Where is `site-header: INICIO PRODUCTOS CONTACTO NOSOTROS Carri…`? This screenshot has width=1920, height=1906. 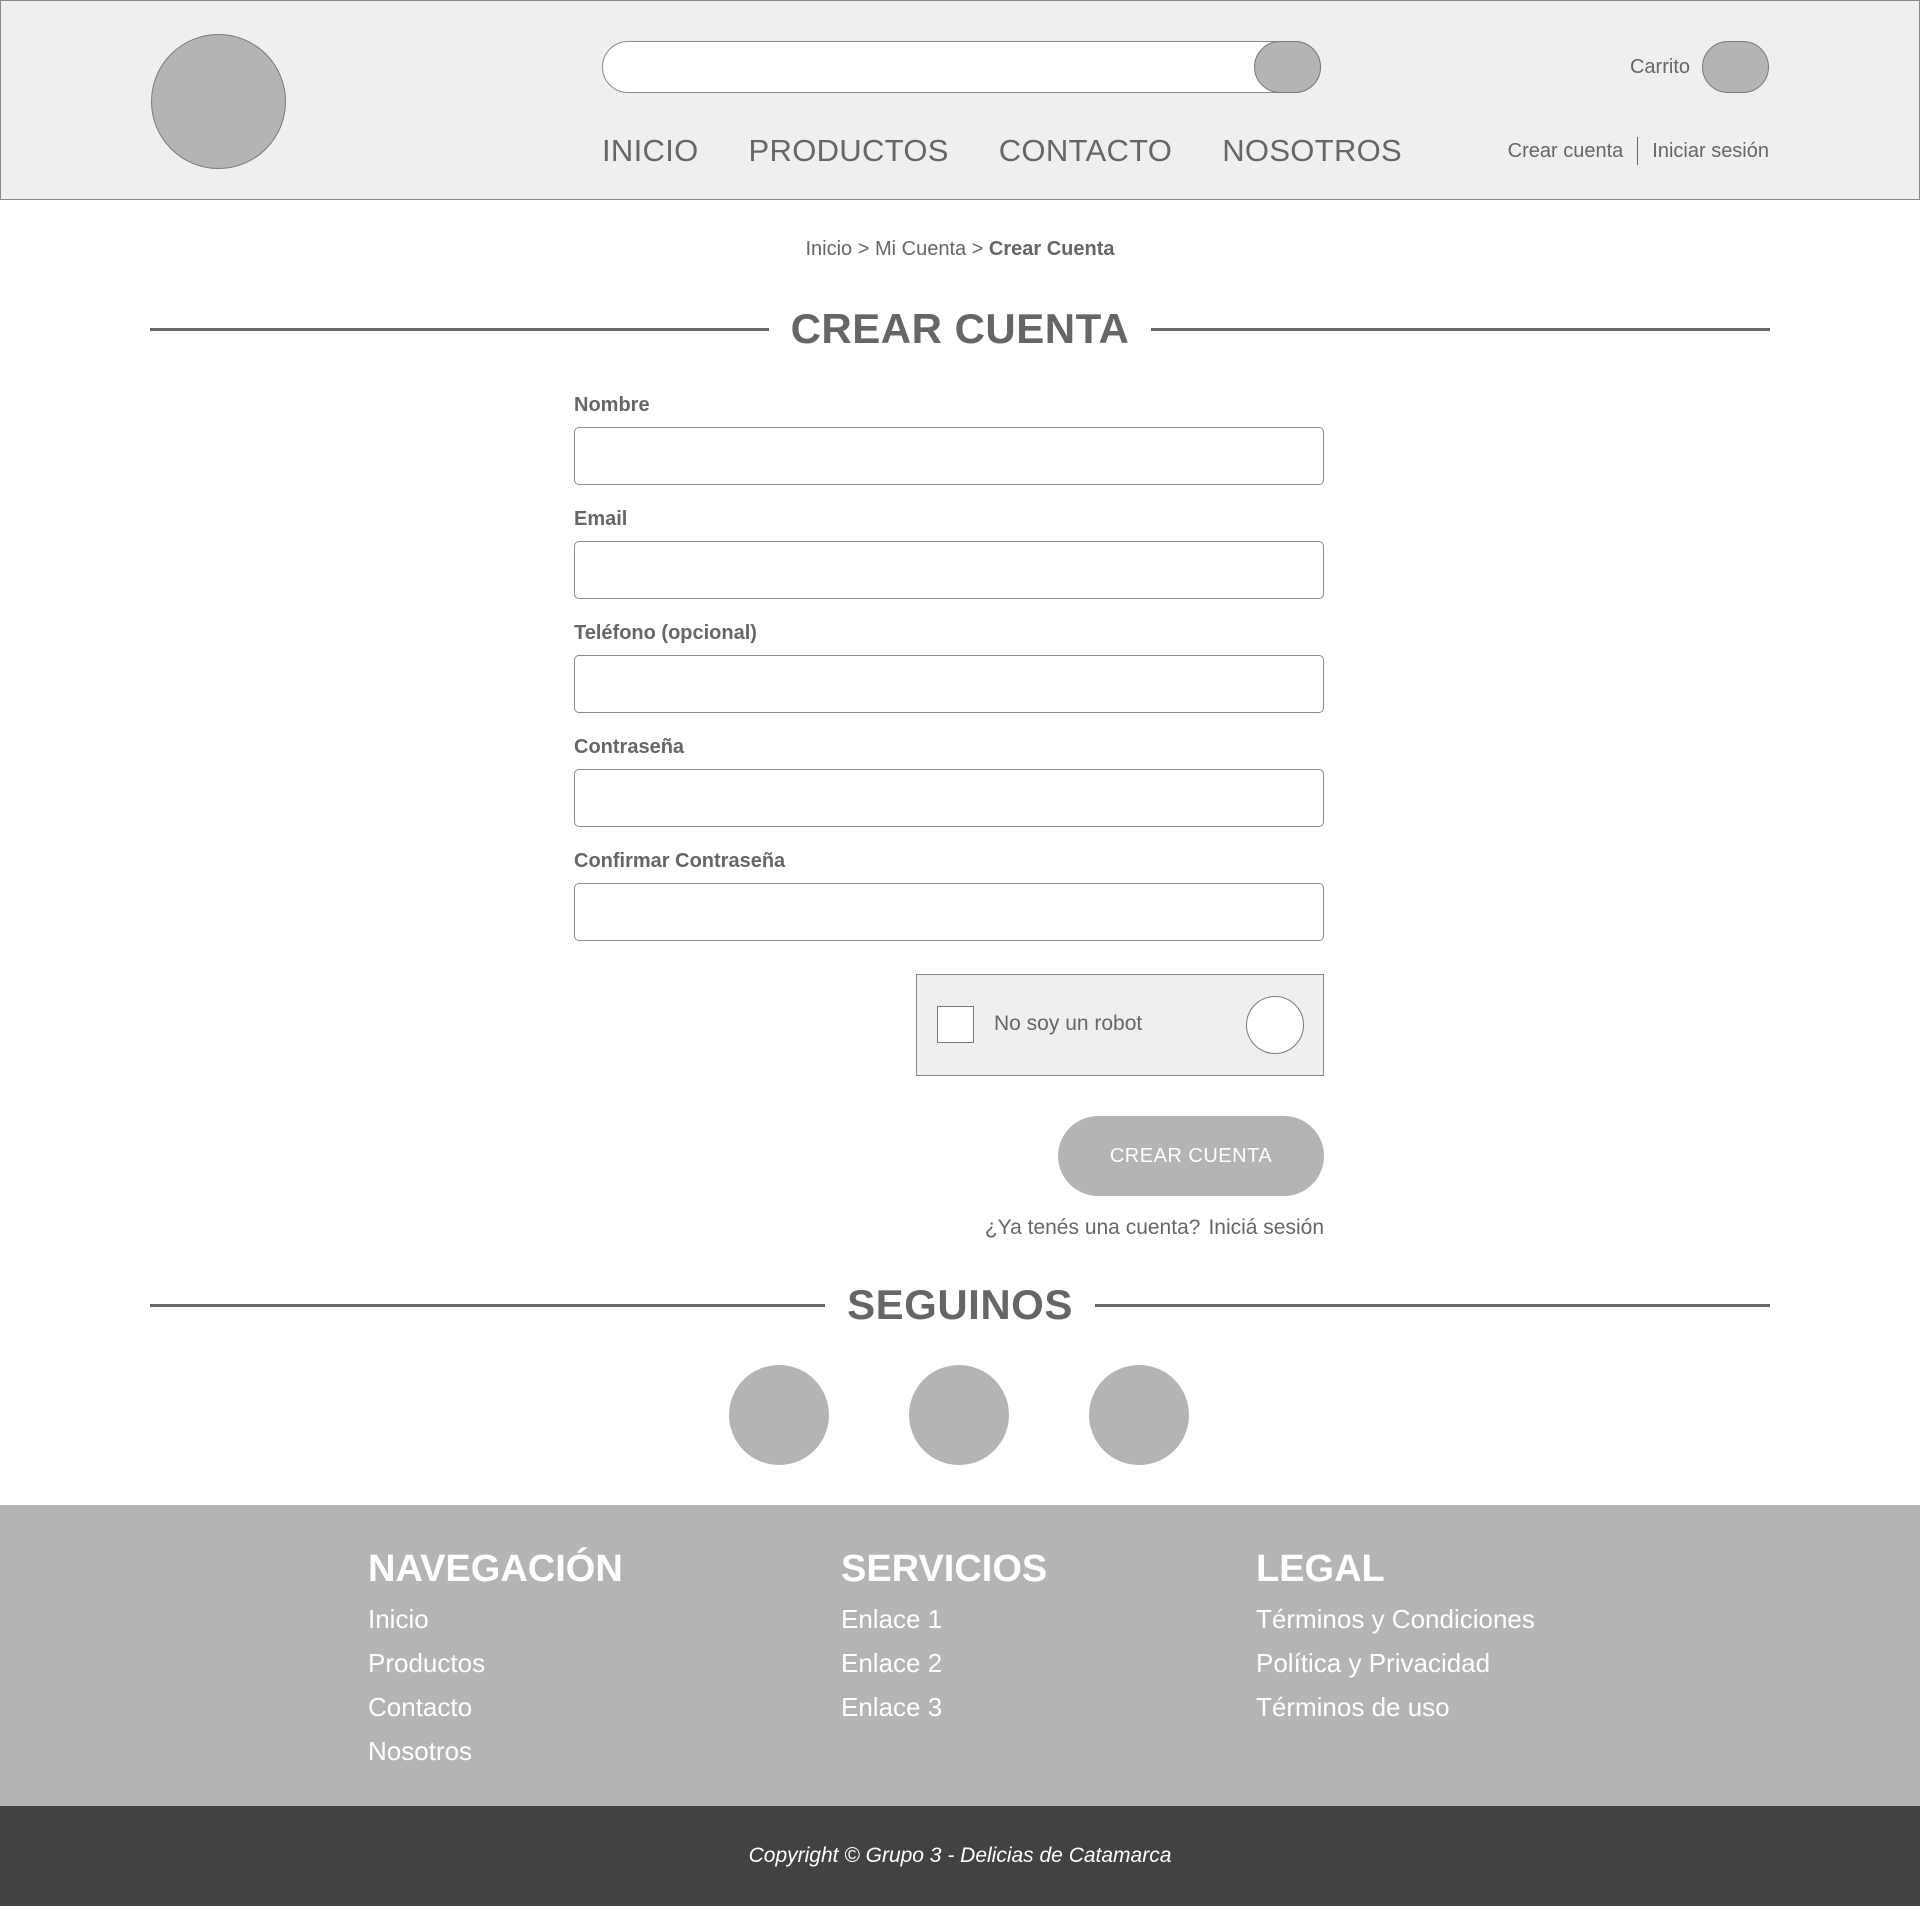
site-header: INICIO PRODUCTOS CONTACTO NOSOTROS Carri… is located at coordinates (960, 100).